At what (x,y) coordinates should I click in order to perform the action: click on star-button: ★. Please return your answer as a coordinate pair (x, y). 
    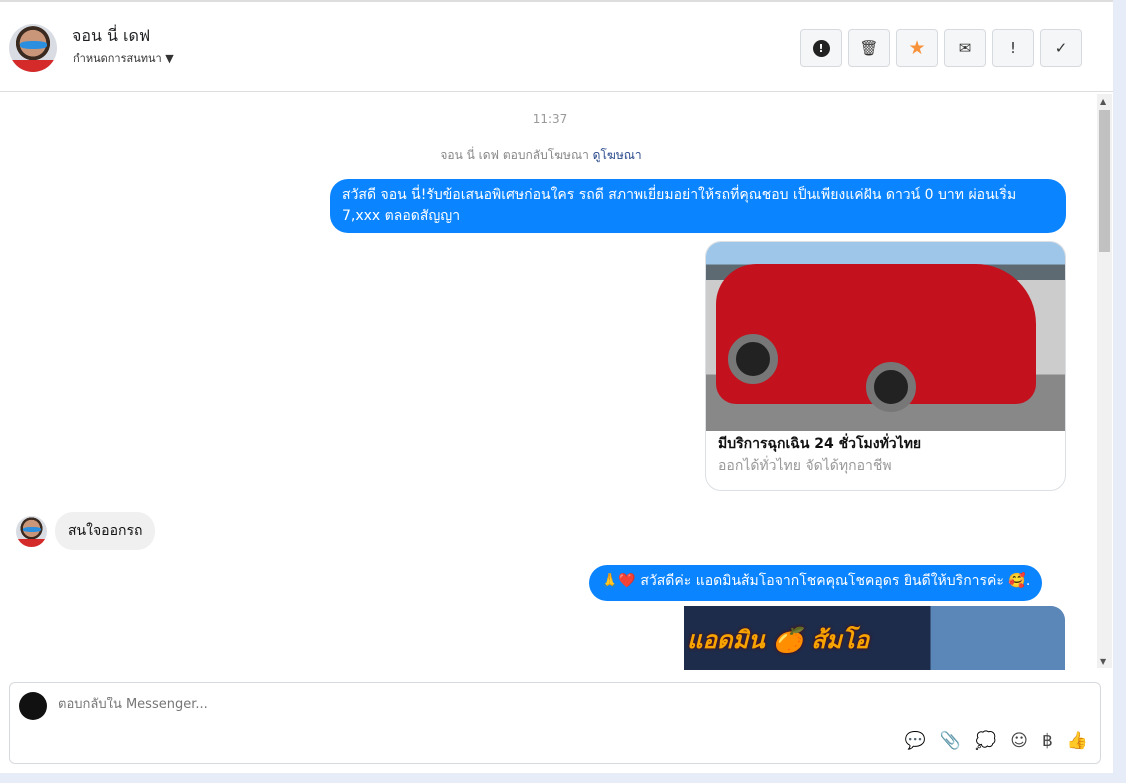
    Looking at the image, I should click on (917, 48).